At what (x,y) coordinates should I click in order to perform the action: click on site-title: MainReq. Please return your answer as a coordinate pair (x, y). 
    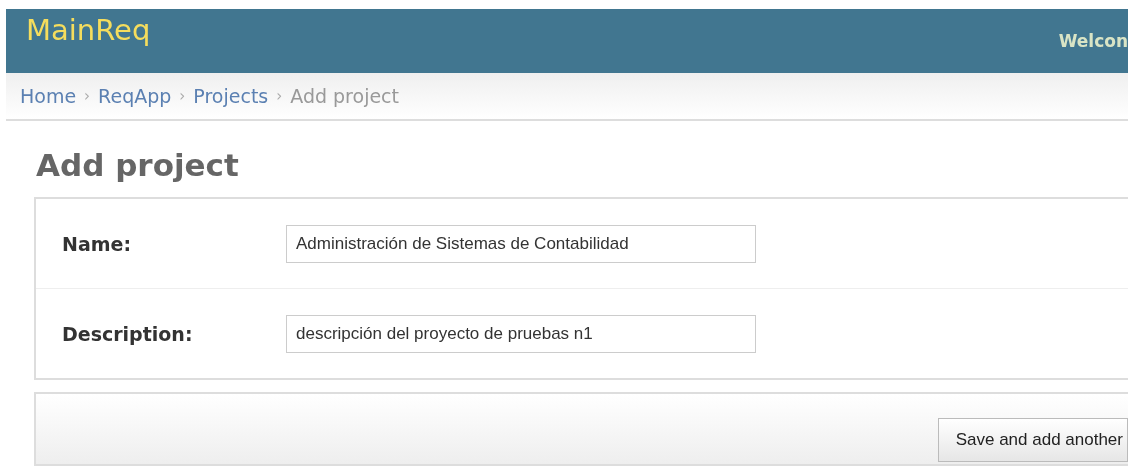
    Looking at the image, I should click on (78, 28).